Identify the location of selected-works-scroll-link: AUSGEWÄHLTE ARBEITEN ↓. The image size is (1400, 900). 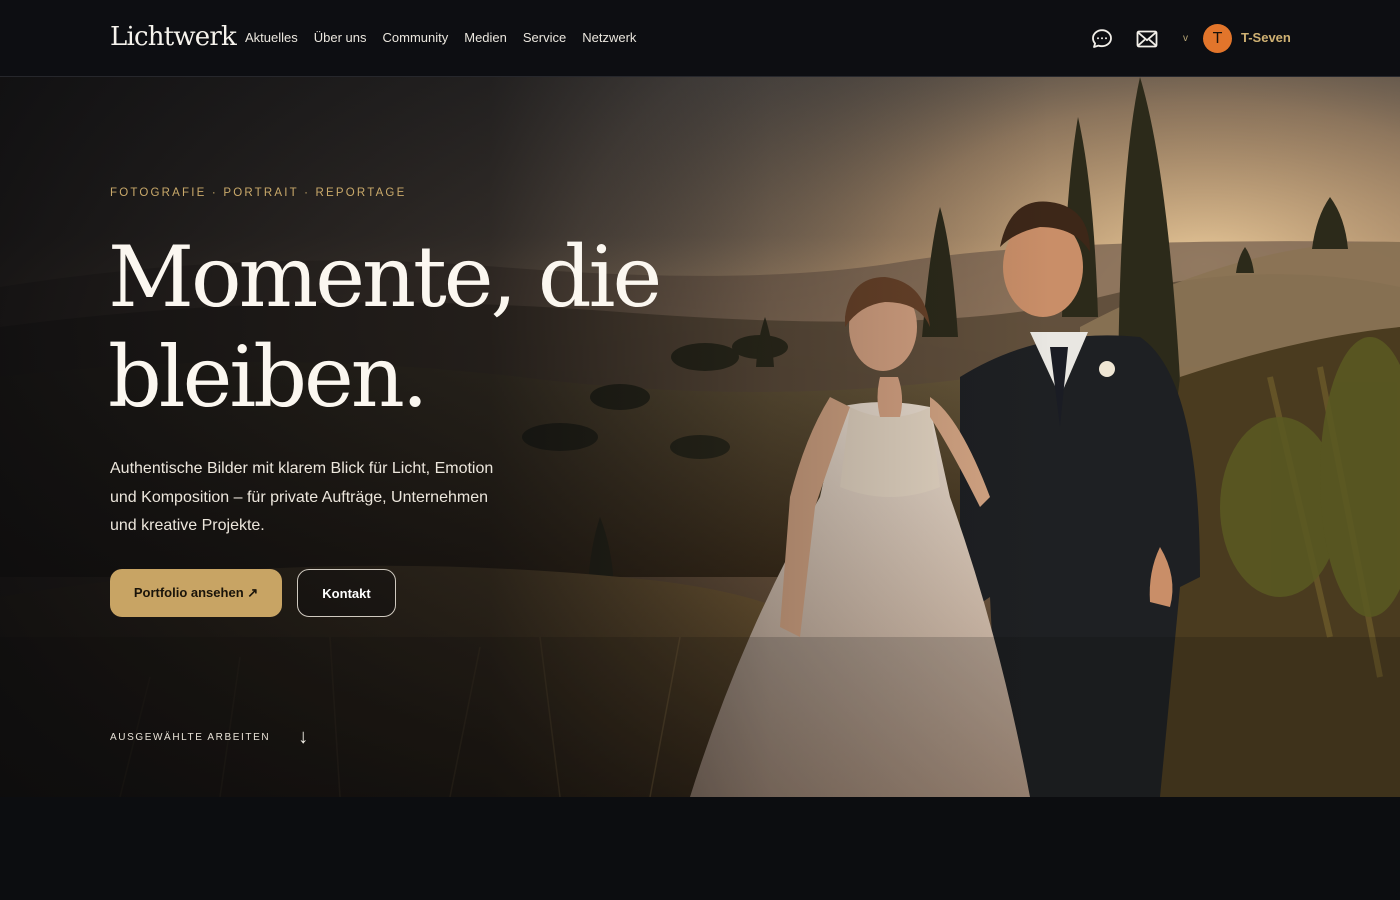
(209, 737).